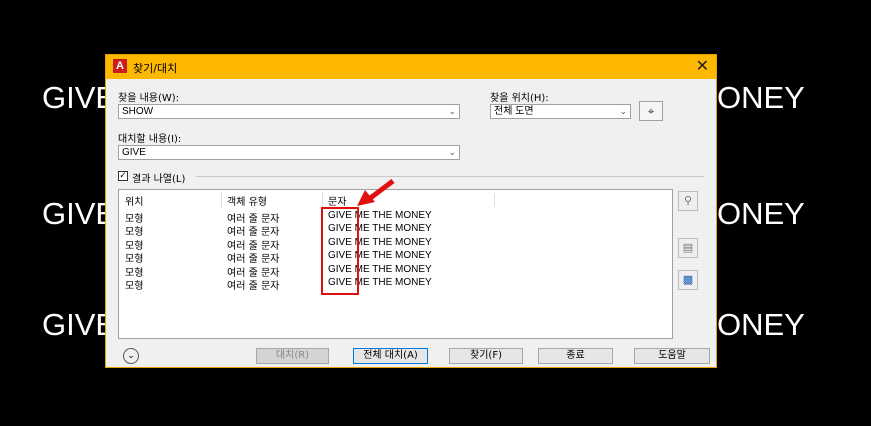  I want to click on replace-with-label: 대치할 내용(I):, so click(150, 139).